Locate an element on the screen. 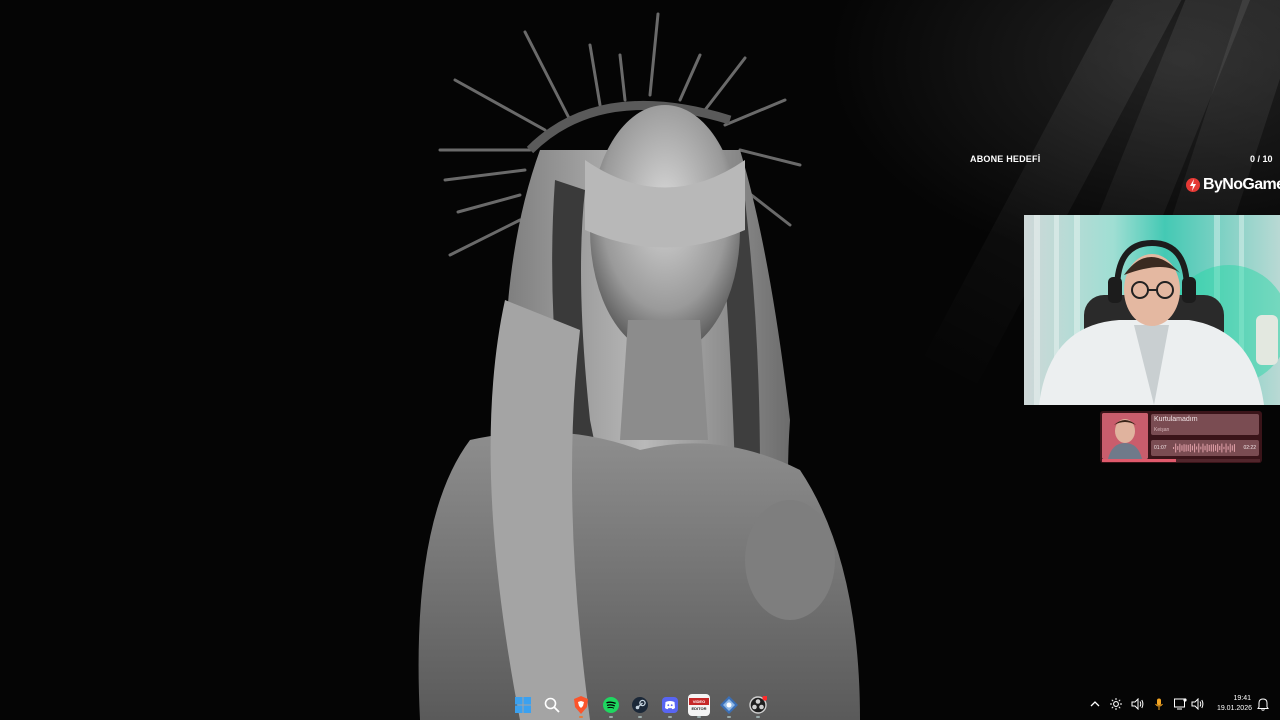  microphone-icon is located at coordinates (1159, 704).